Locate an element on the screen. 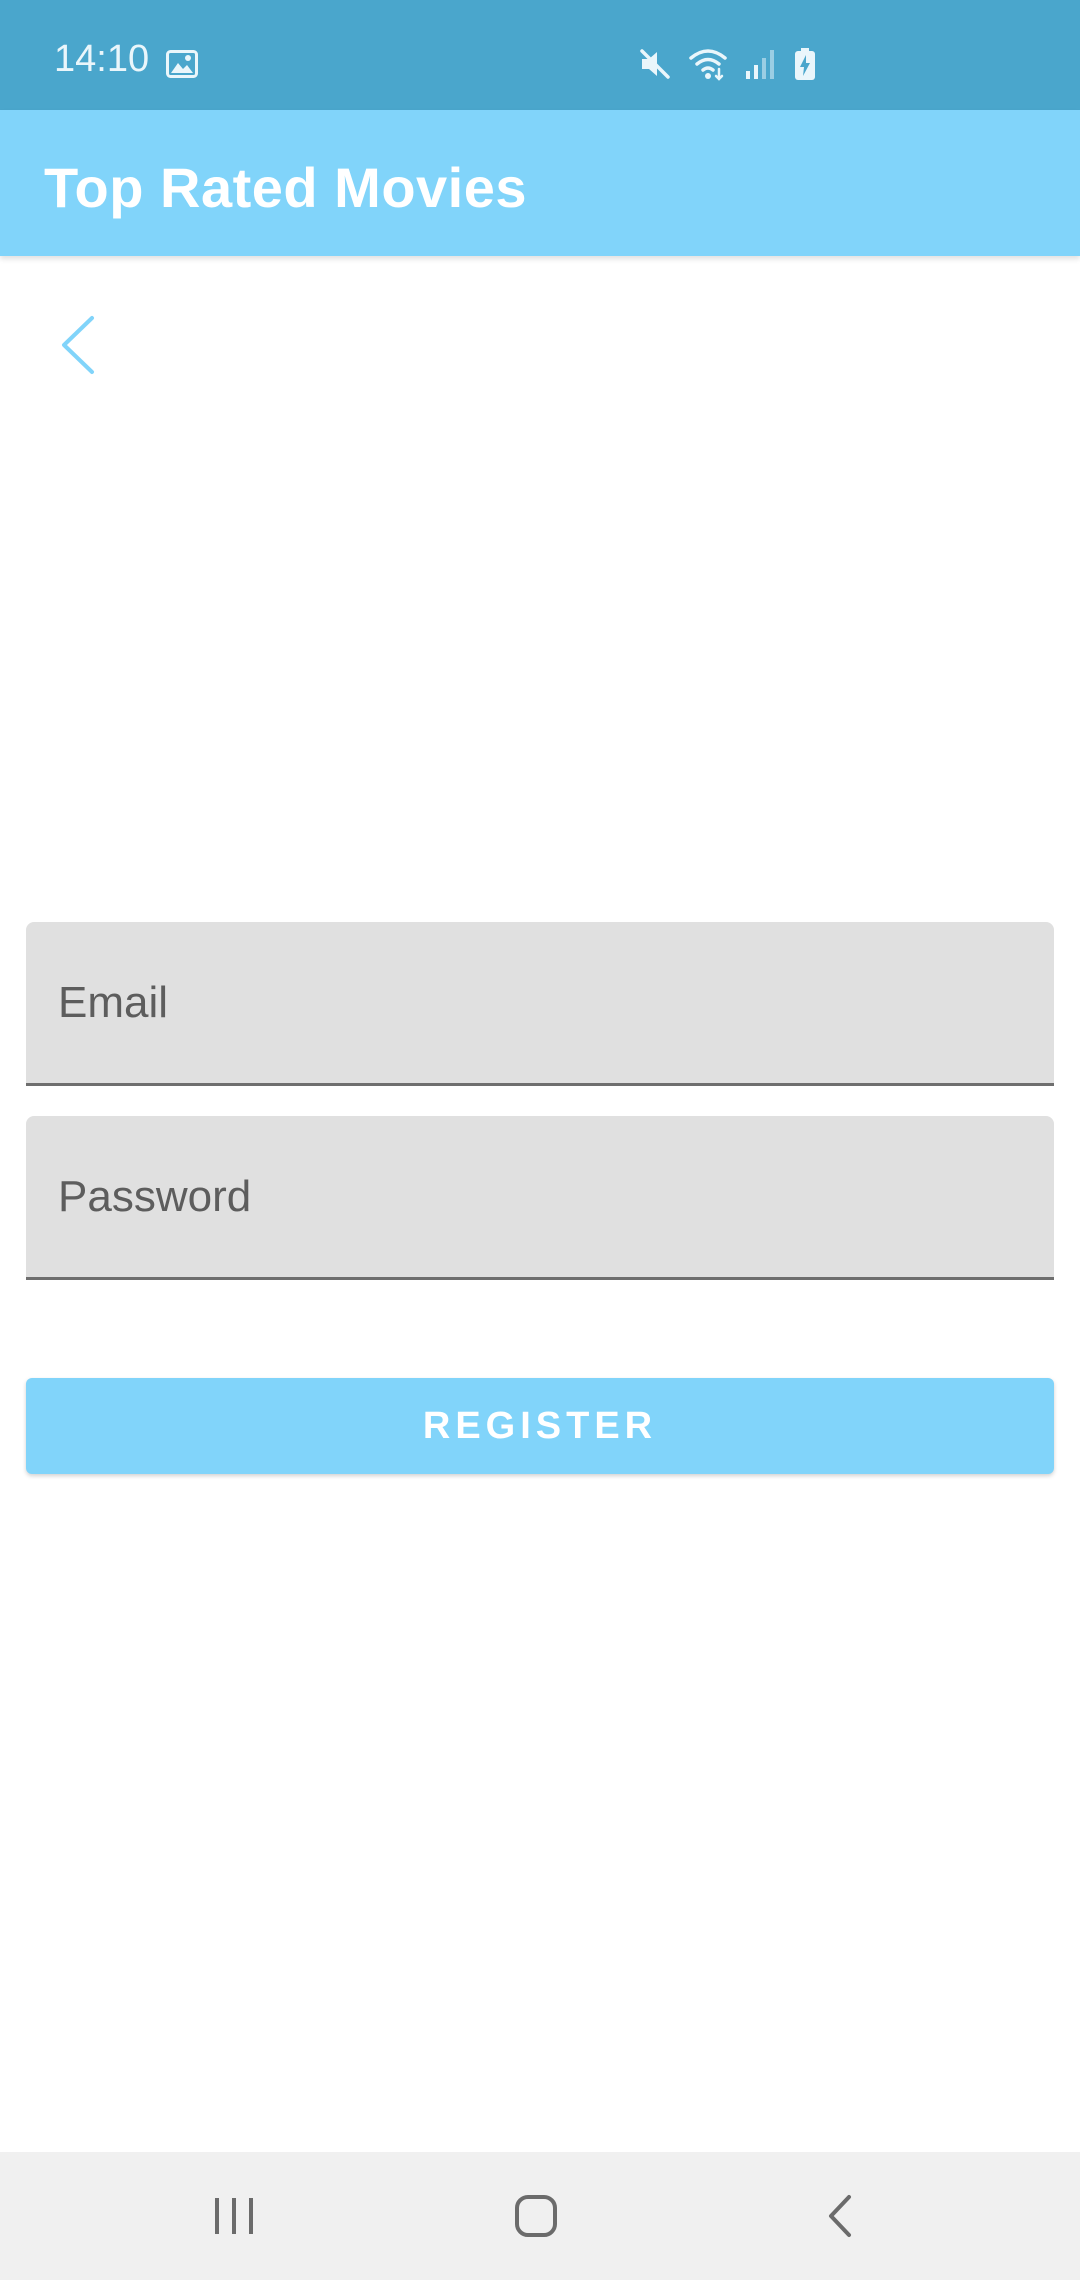 This screenshot has height=2280, width=1080. email-input is located at coordinates (538, 1002).